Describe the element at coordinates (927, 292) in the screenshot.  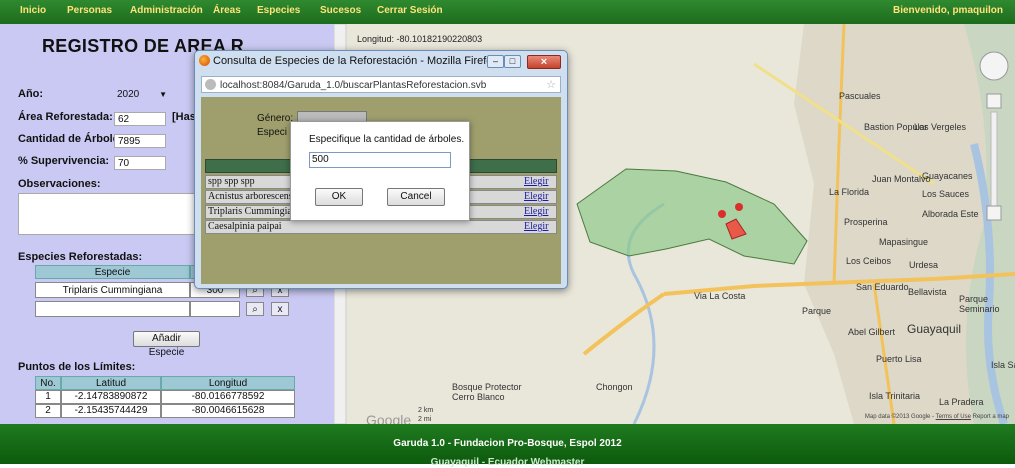
I see `map-label-bellavista: Bellavista` at that location.